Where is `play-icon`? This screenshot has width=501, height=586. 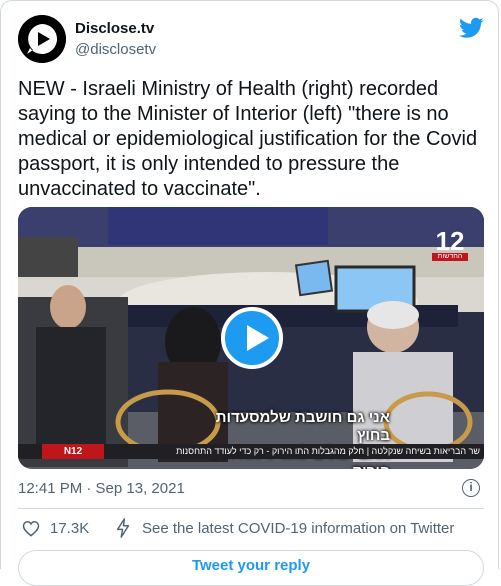 play-icon is located at coordinates (252, 338).